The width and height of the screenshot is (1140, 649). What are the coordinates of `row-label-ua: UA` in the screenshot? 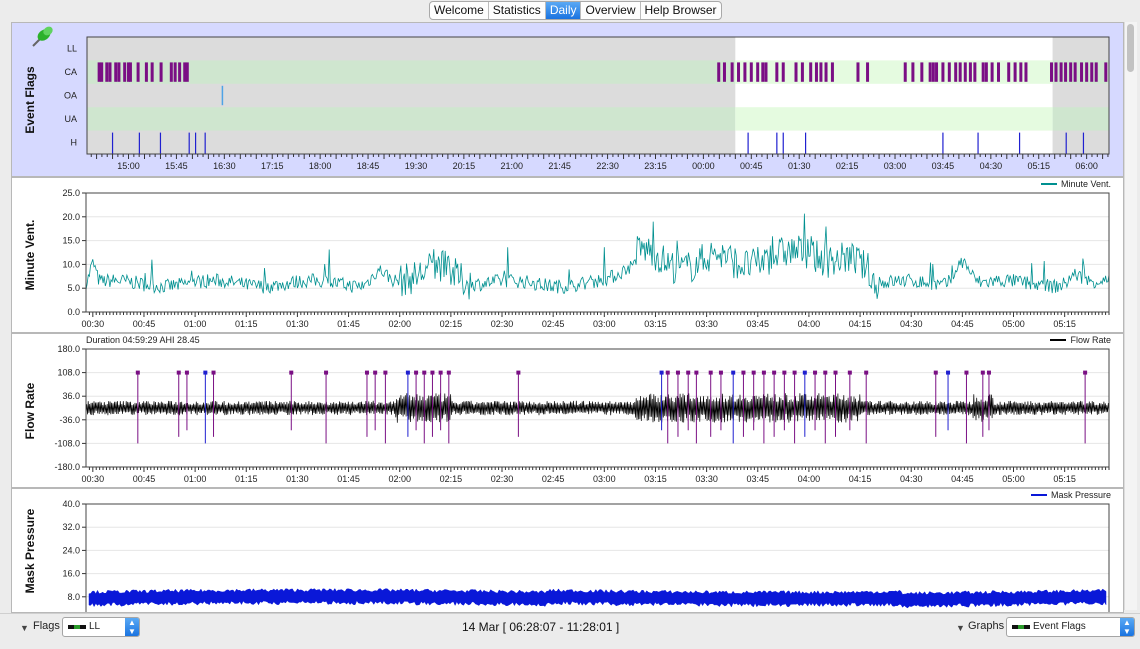 It's located at (70, 119).